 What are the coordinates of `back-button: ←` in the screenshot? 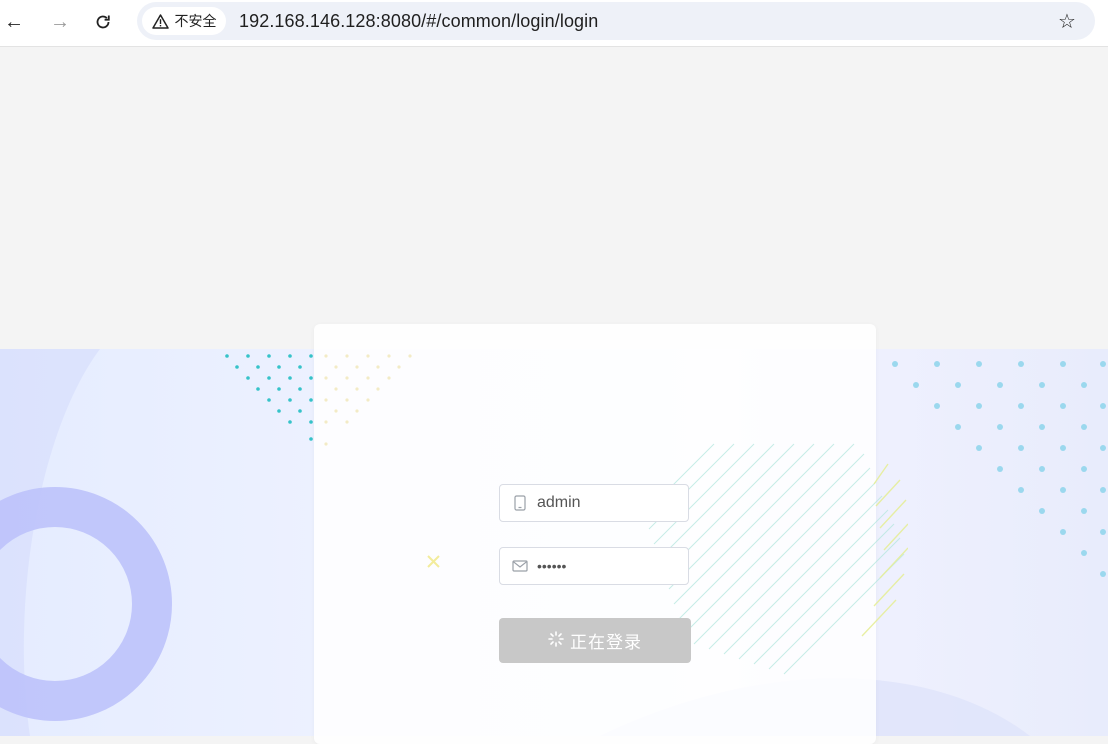 It's located at (14, 22).